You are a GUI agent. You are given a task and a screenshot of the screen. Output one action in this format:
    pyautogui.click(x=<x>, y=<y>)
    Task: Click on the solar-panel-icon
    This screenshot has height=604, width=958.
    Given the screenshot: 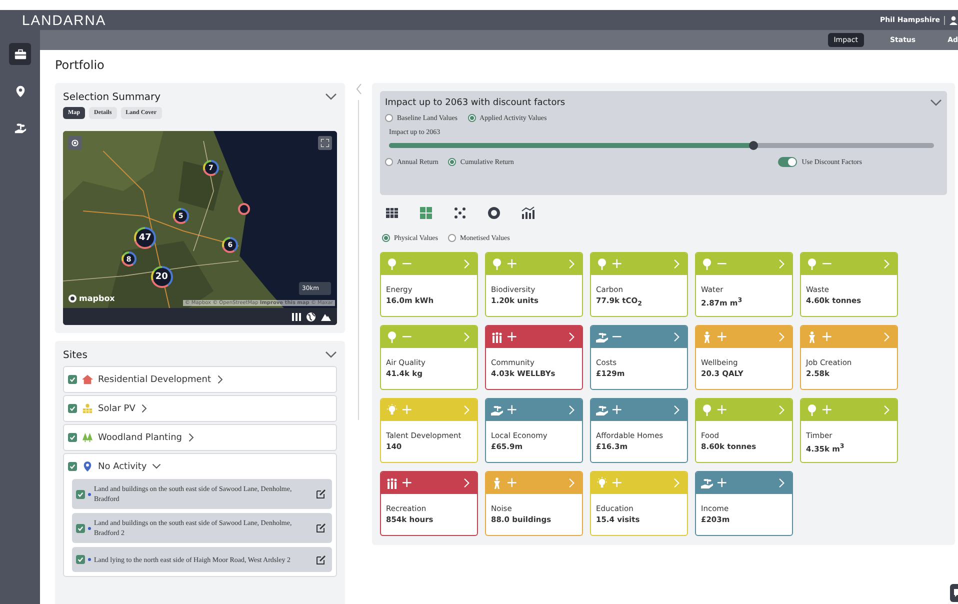 What is the action you would take?
    pyautogui.click(x=87, y=408)
    